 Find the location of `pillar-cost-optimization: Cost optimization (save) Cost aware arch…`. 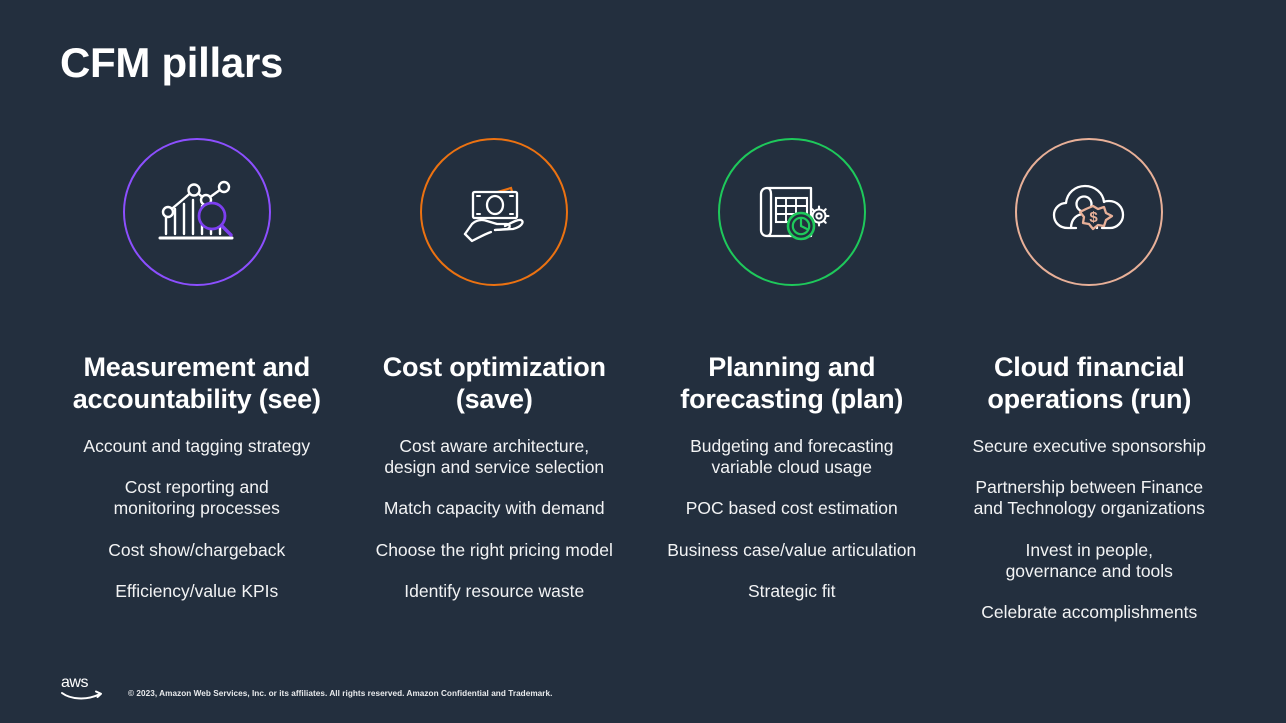

pillar-cost-optimization: Cost optimization (save) Cost aware arch… is located at coordinates (495, 370).